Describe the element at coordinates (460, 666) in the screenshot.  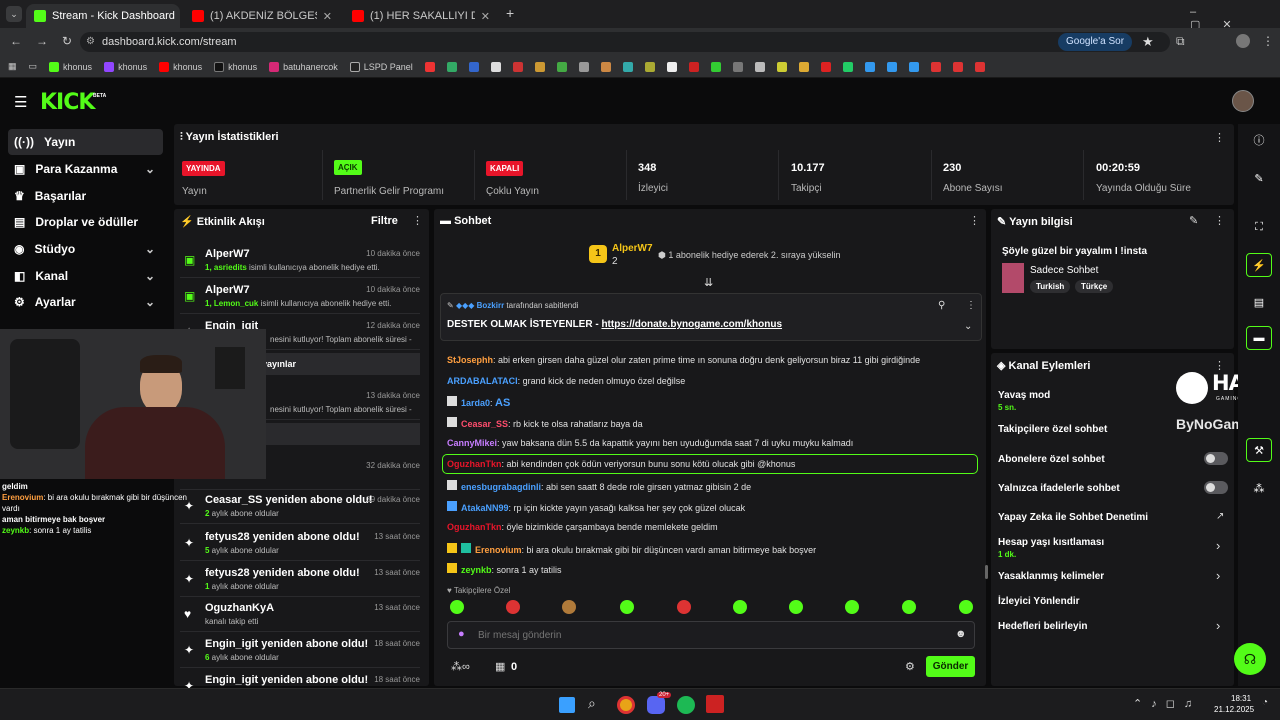
I see `points-icon: ⁂∞` at that location.